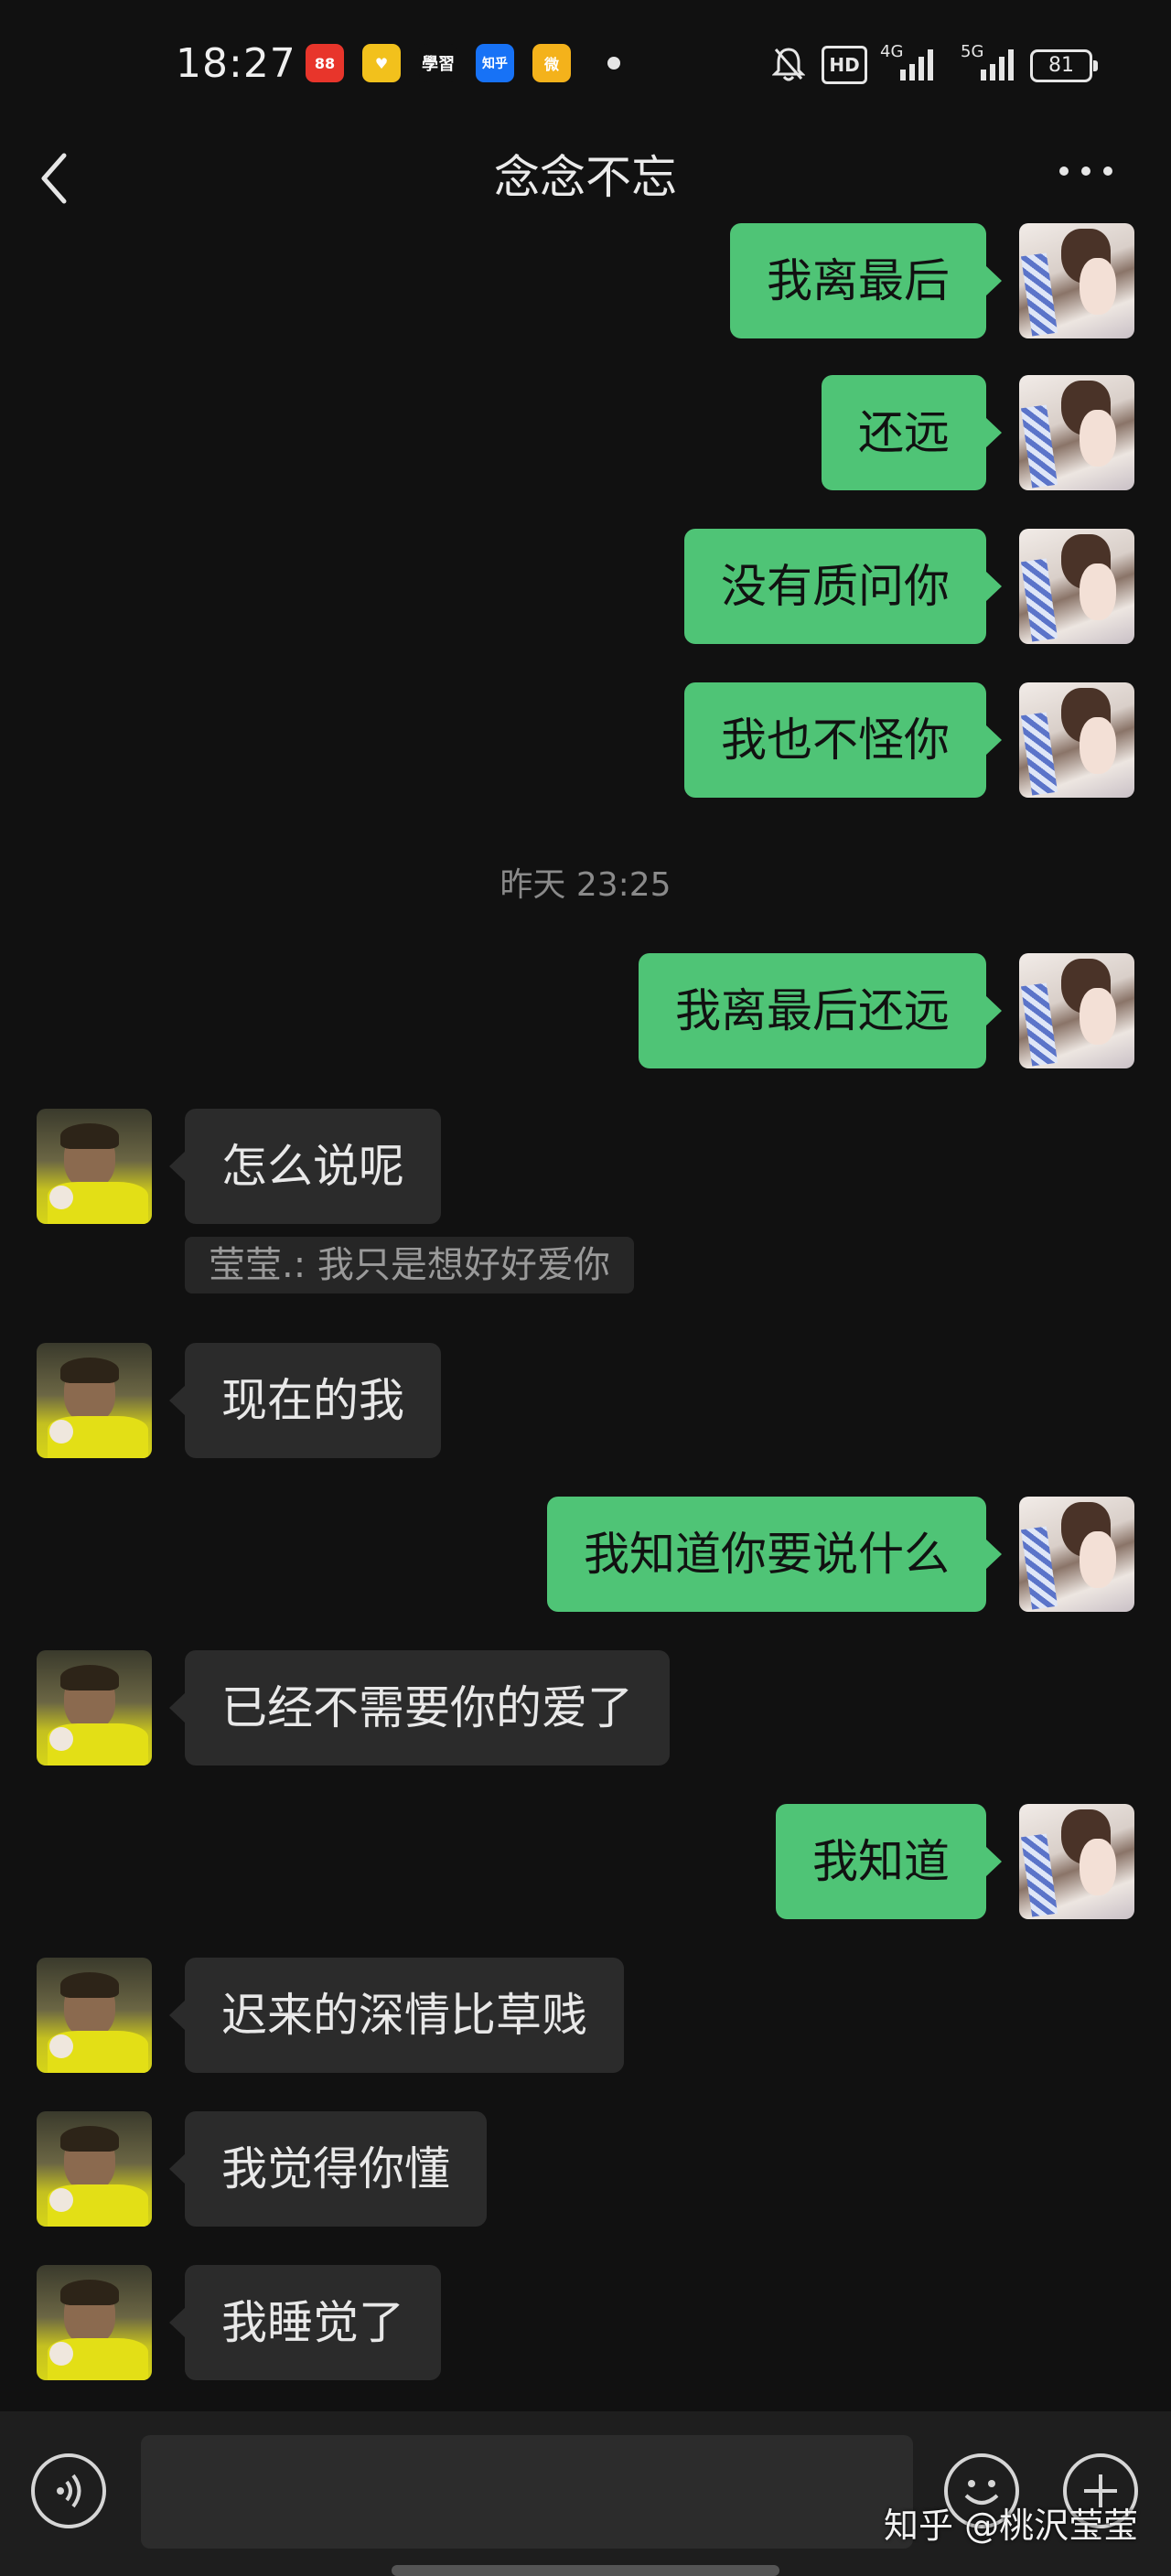  I want to click on voice-input-button, so click(68, 2490).